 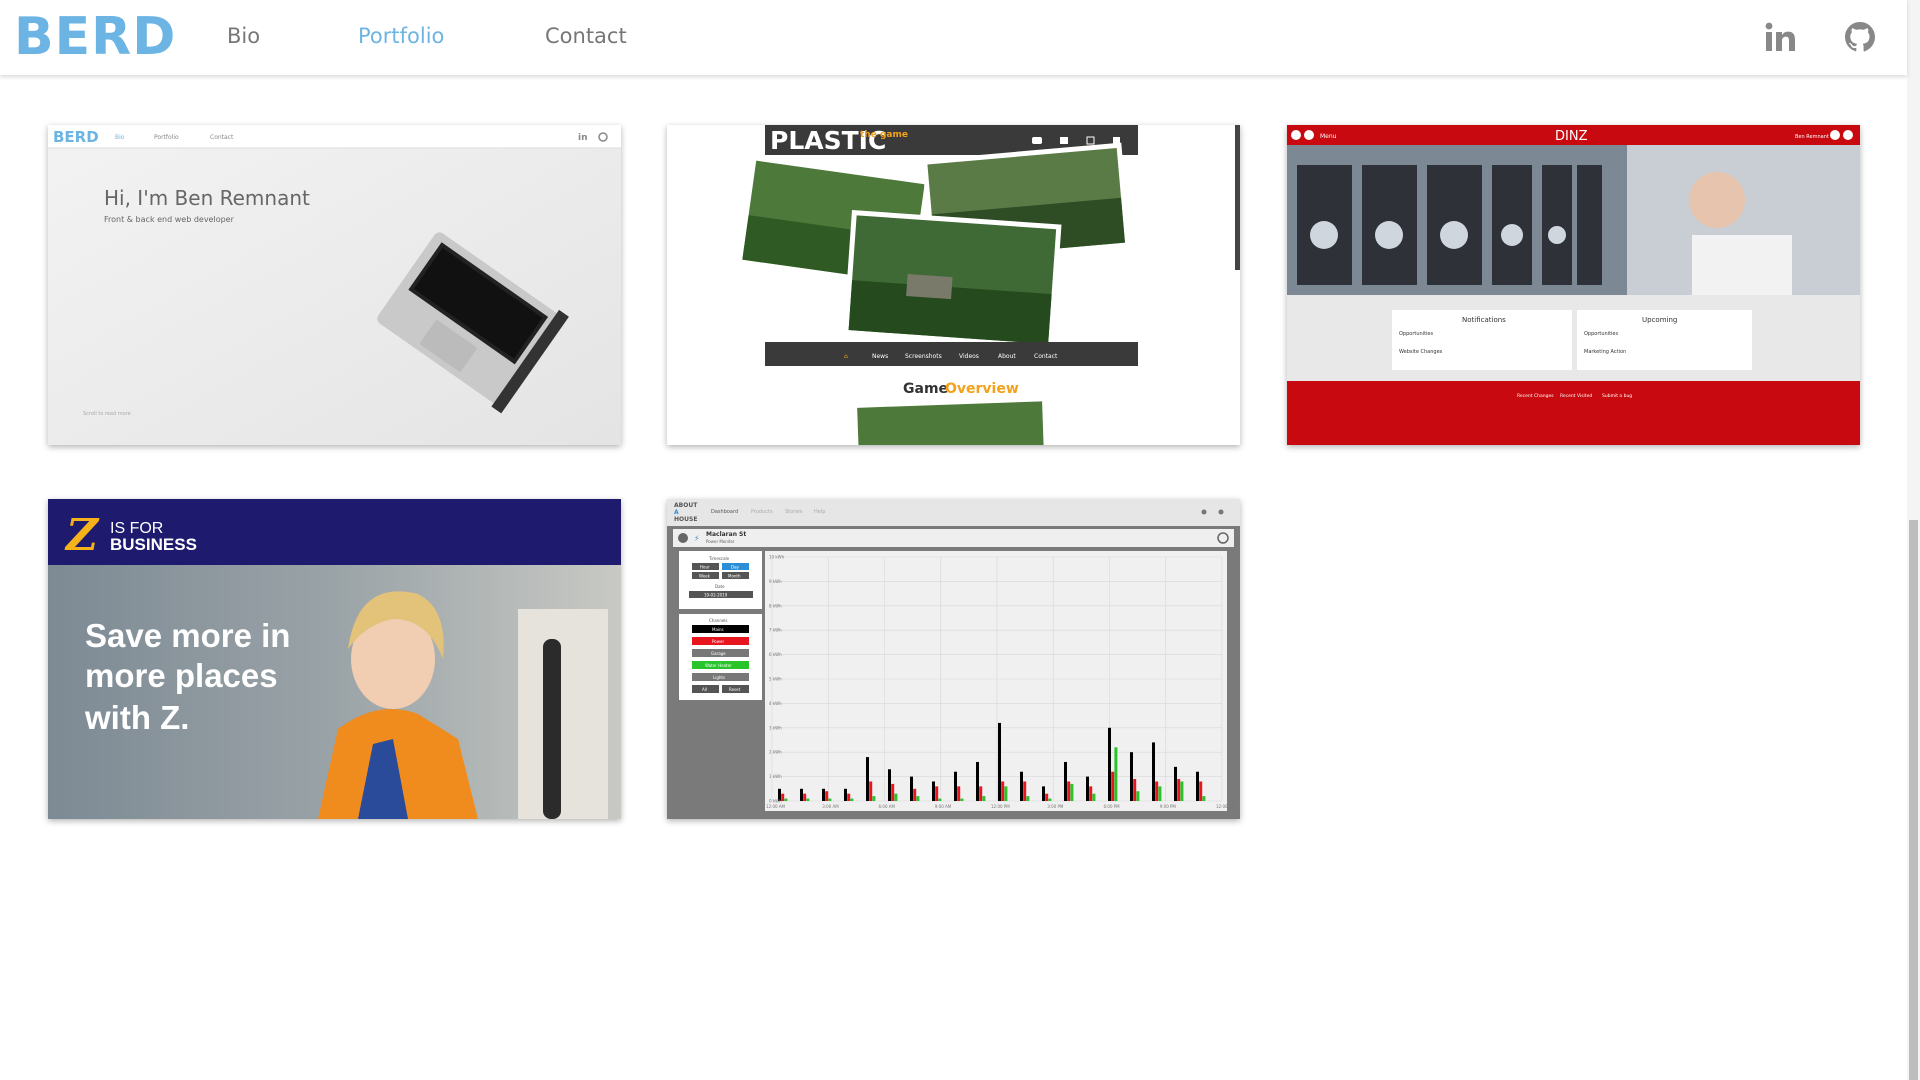 I want to click on chart-y-tick-label: 10 kWh, so click(x=777, y=557).